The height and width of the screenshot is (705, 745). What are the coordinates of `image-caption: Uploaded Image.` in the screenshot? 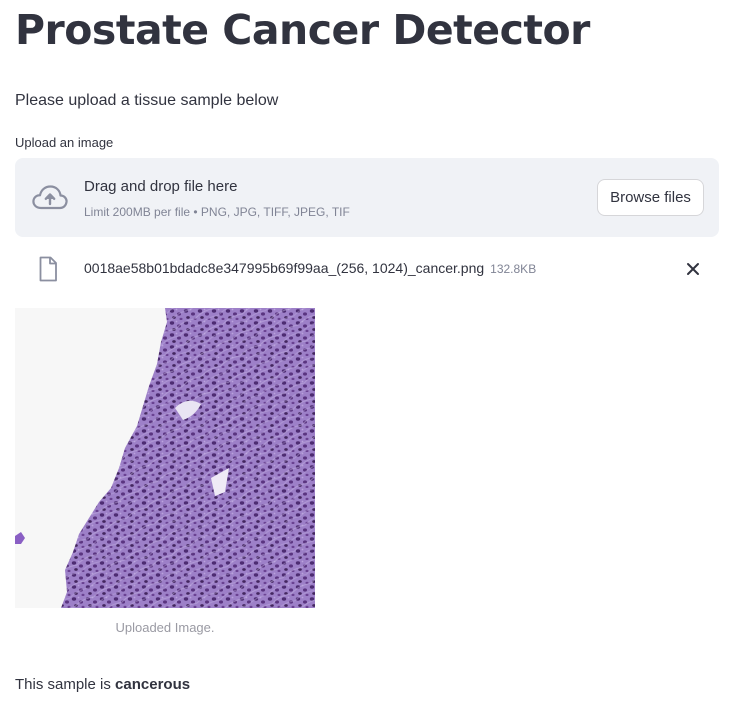 It's located at (165, 627).